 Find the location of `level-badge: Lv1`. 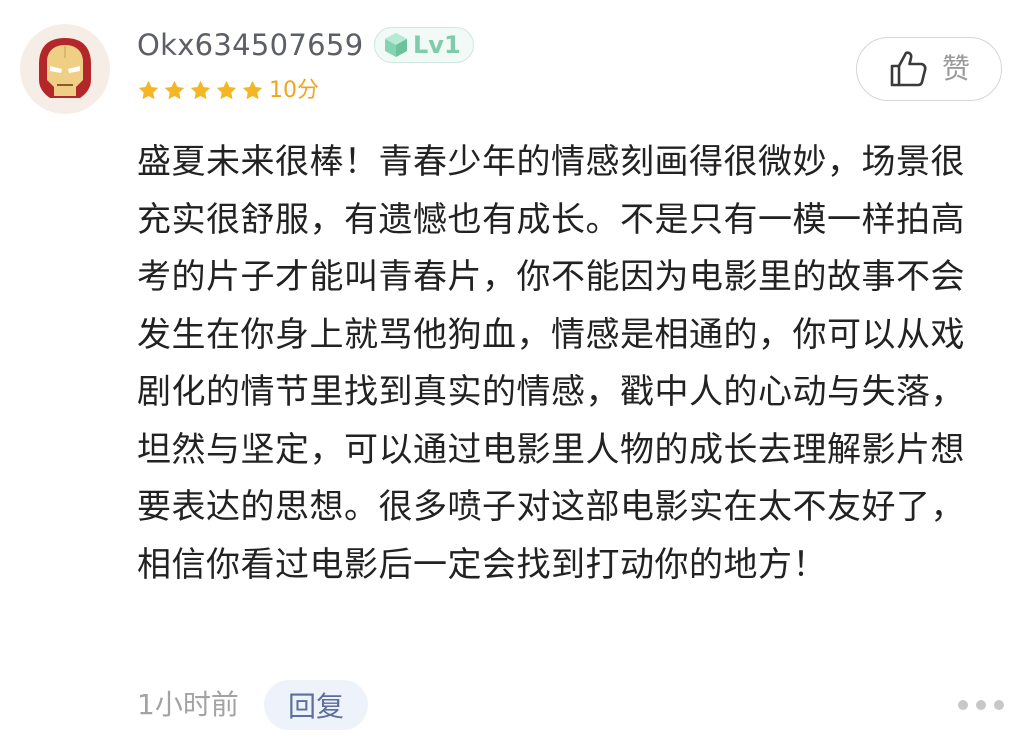

level-badge: Lv1 is located at coordinates (424, 45).